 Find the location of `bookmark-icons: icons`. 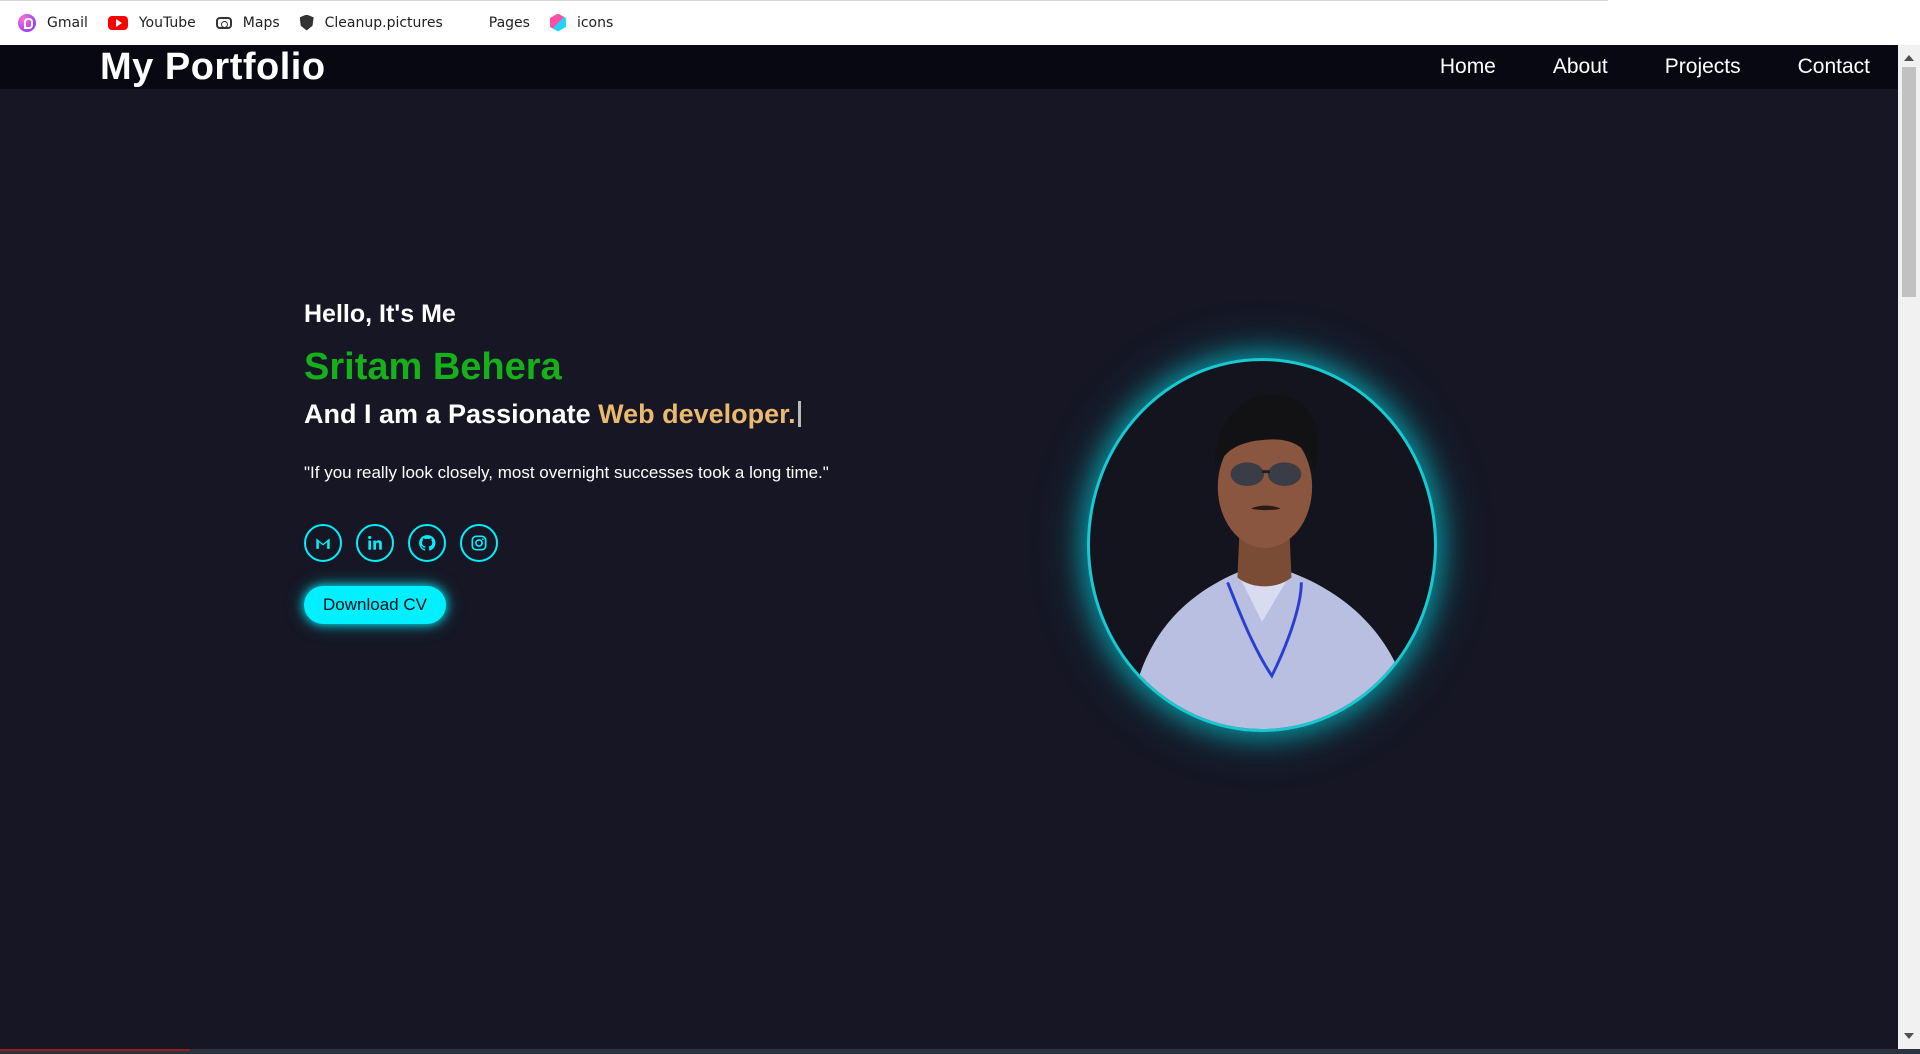

bookmark-icons: icons is located at coordinates (581, 23).